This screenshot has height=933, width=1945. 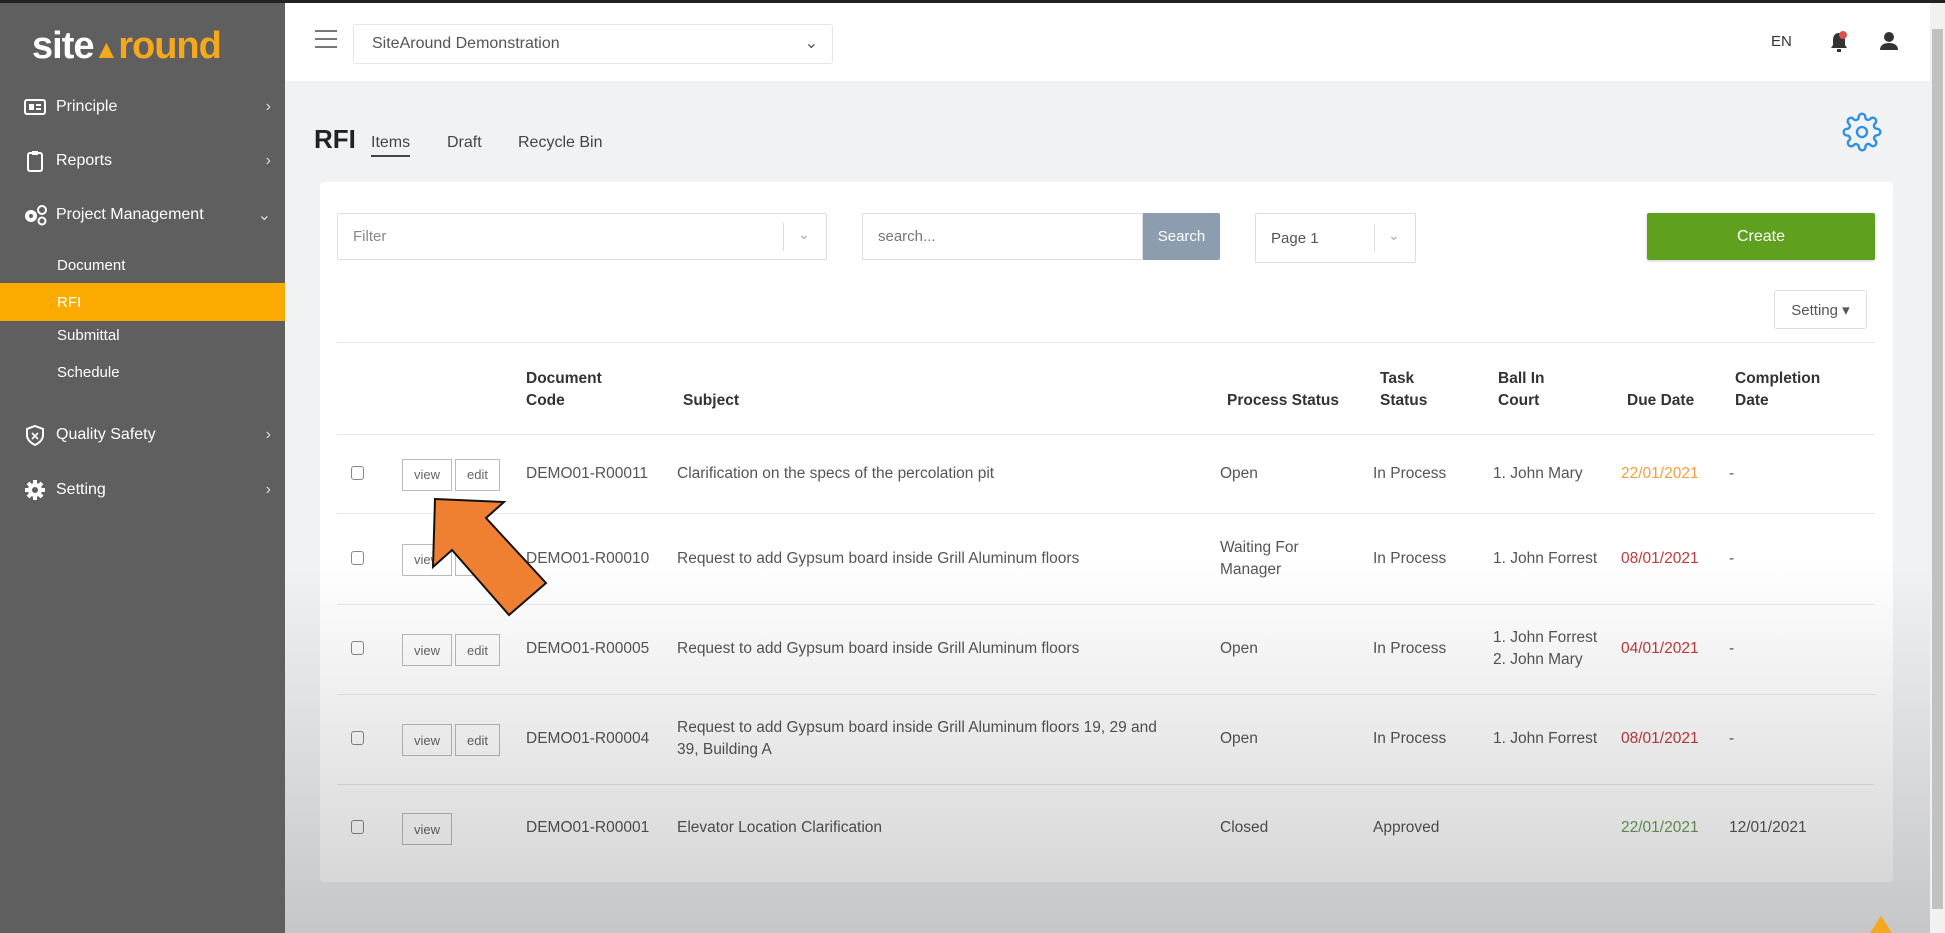 I want to click on completion-date: 12/01/2021, so click(x=1768, y=827).